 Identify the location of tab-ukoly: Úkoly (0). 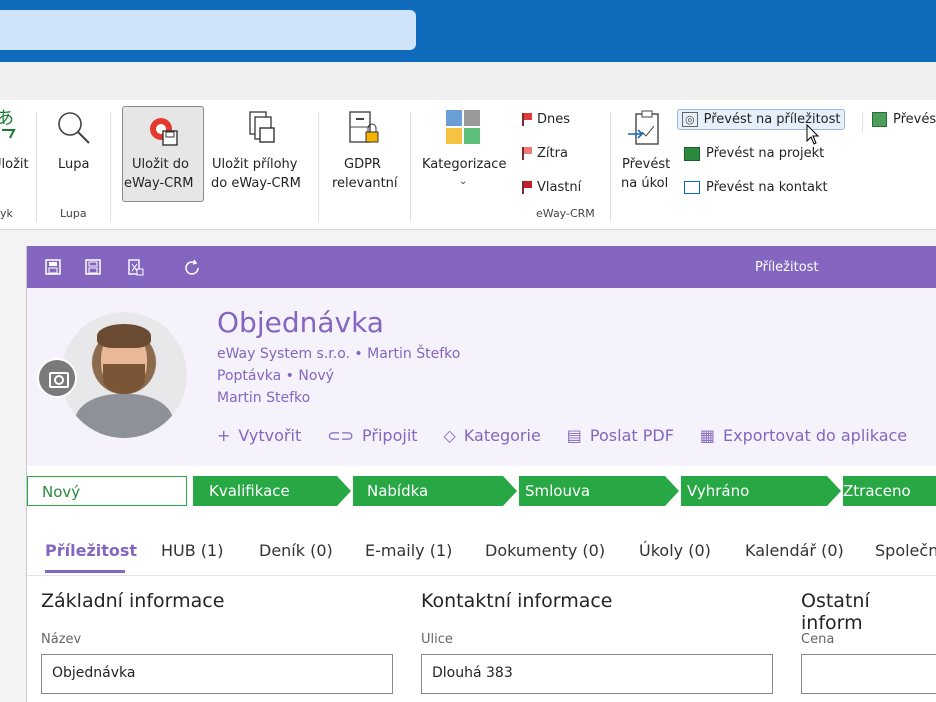
(675, 550).